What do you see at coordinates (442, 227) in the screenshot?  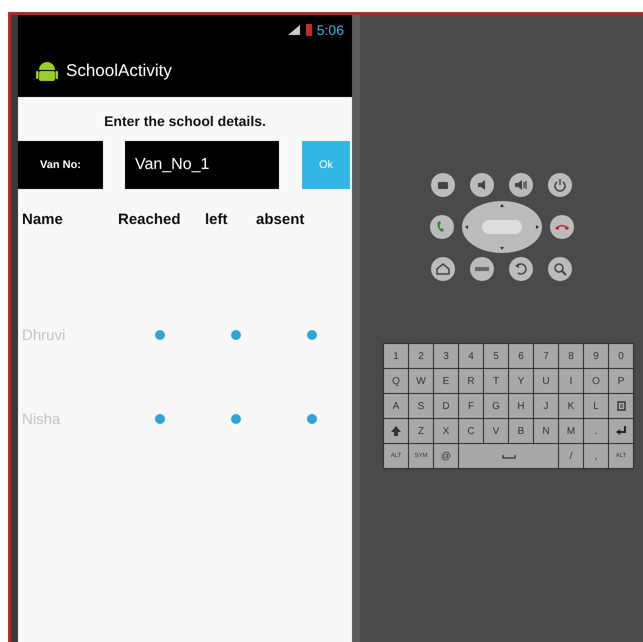 I see `call-icon` at bounding box center [442, 227].